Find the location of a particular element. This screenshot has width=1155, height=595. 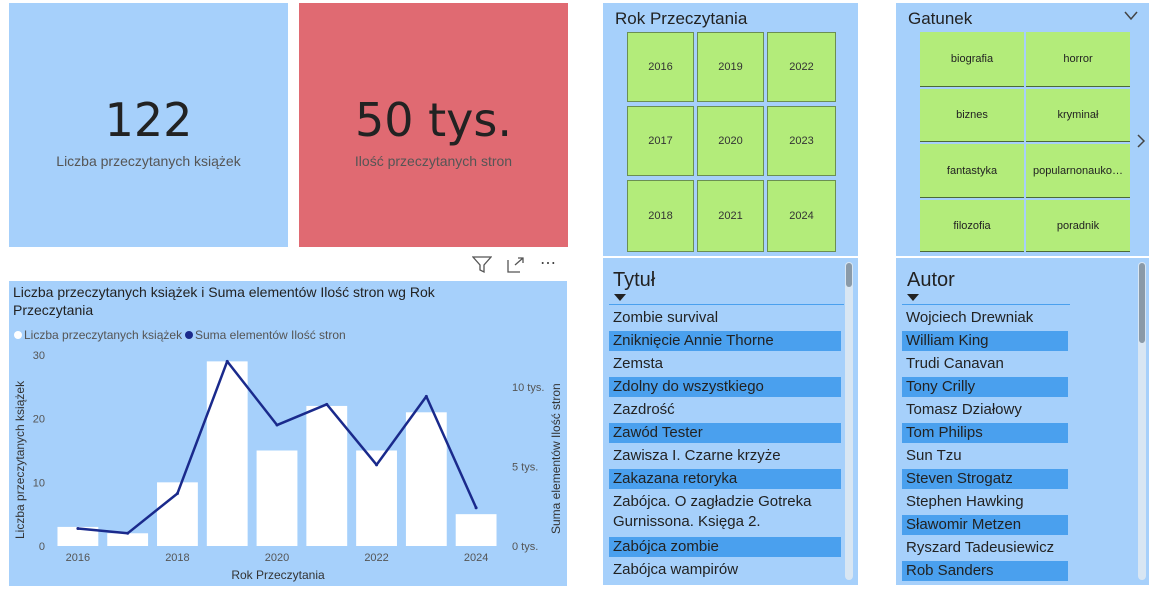

more-options-icon: ⋯ is located at coordinates (548, 263).